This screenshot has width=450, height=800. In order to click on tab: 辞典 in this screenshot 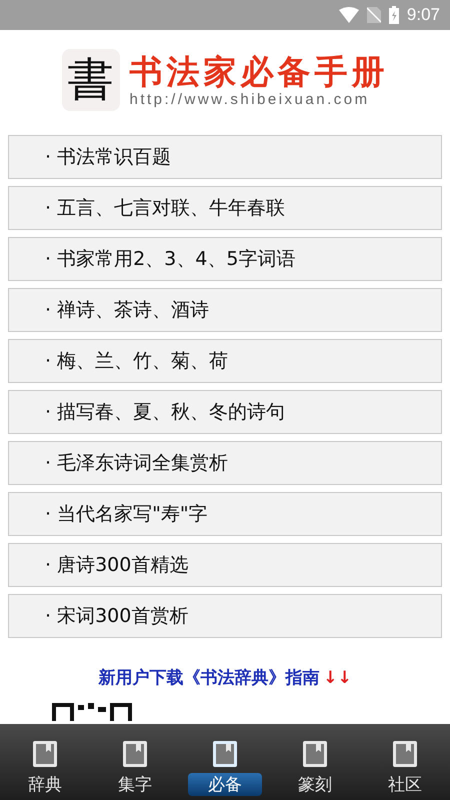, I will do `click(45, 762)`.